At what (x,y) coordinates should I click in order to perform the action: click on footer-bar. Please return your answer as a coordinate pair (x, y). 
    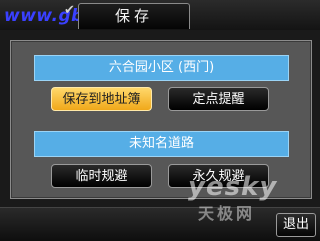
    Looking at the image, I should click on (160, 224).